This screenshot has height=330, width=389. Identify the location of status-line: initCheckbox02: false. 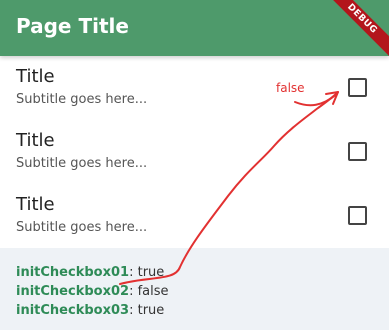
(92, 291).